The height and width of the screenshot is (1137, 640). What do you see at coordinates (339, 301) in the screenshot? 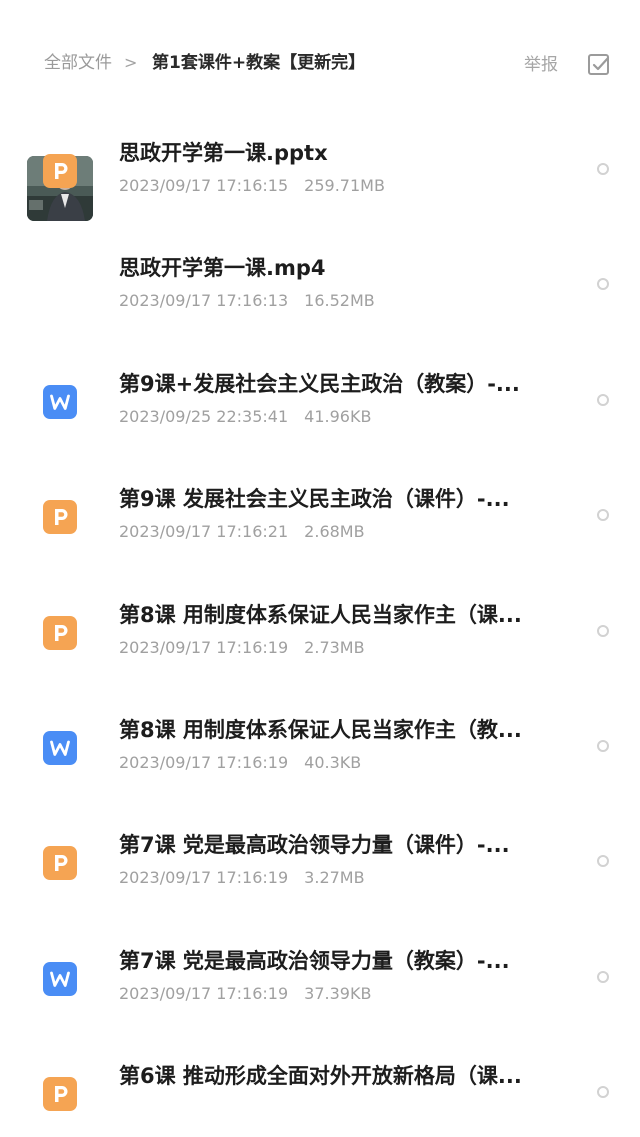
I see `file-size: 16.52MB` at bounding box center [339, 301].